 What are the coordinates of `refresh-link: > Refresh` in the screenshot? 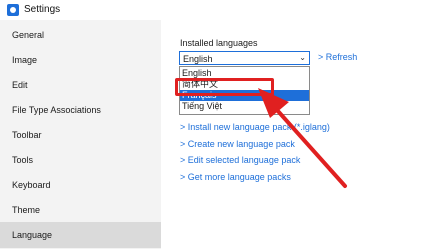 It's located at (337, 57).